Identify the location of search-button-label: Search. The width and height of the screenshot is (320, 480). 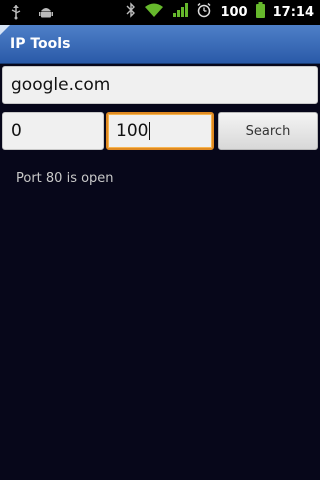
(268, 131).